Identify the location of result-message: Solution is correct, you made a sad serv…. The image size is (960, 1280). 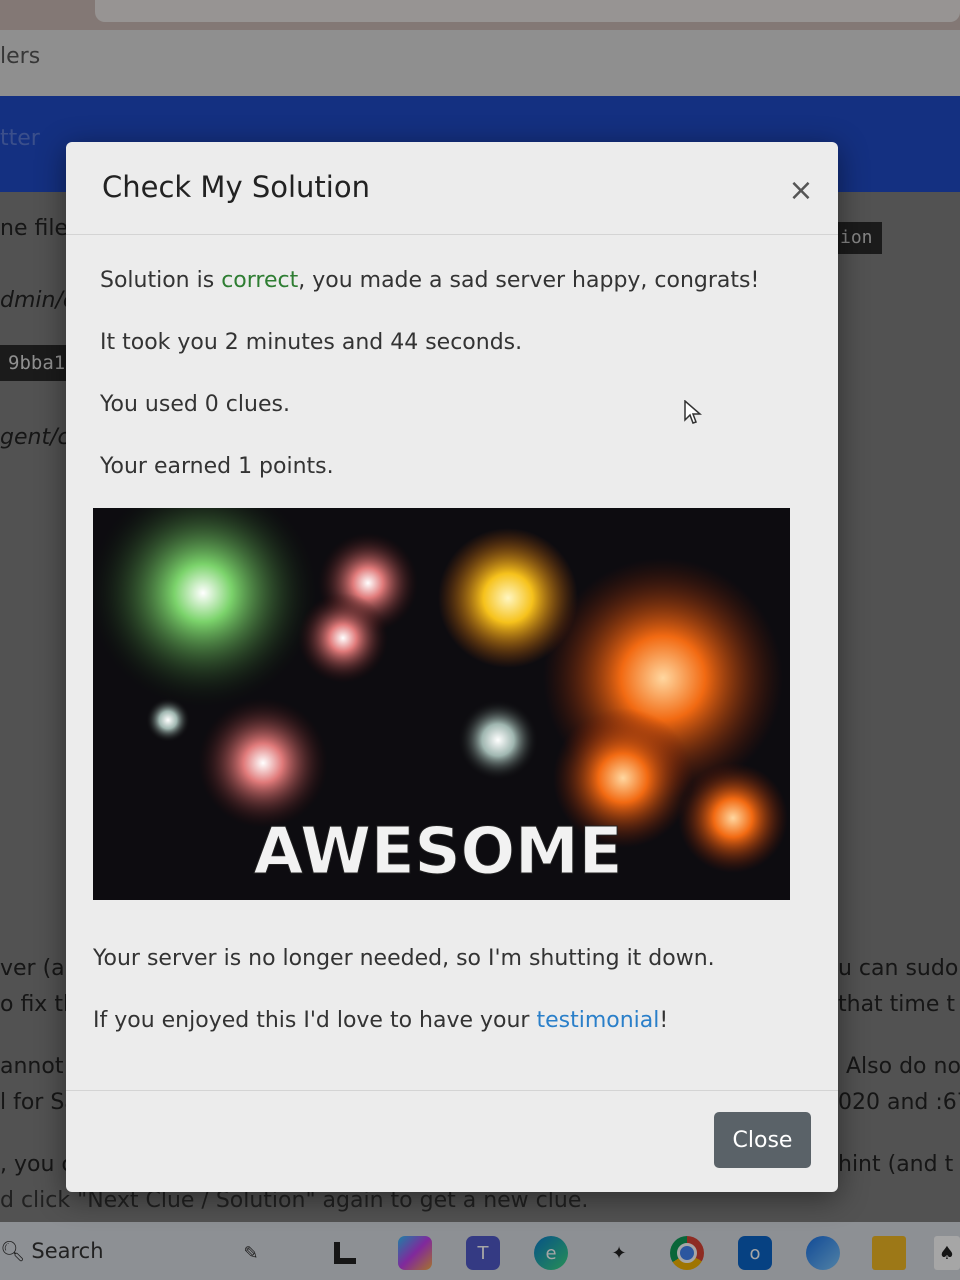
(429, 280).